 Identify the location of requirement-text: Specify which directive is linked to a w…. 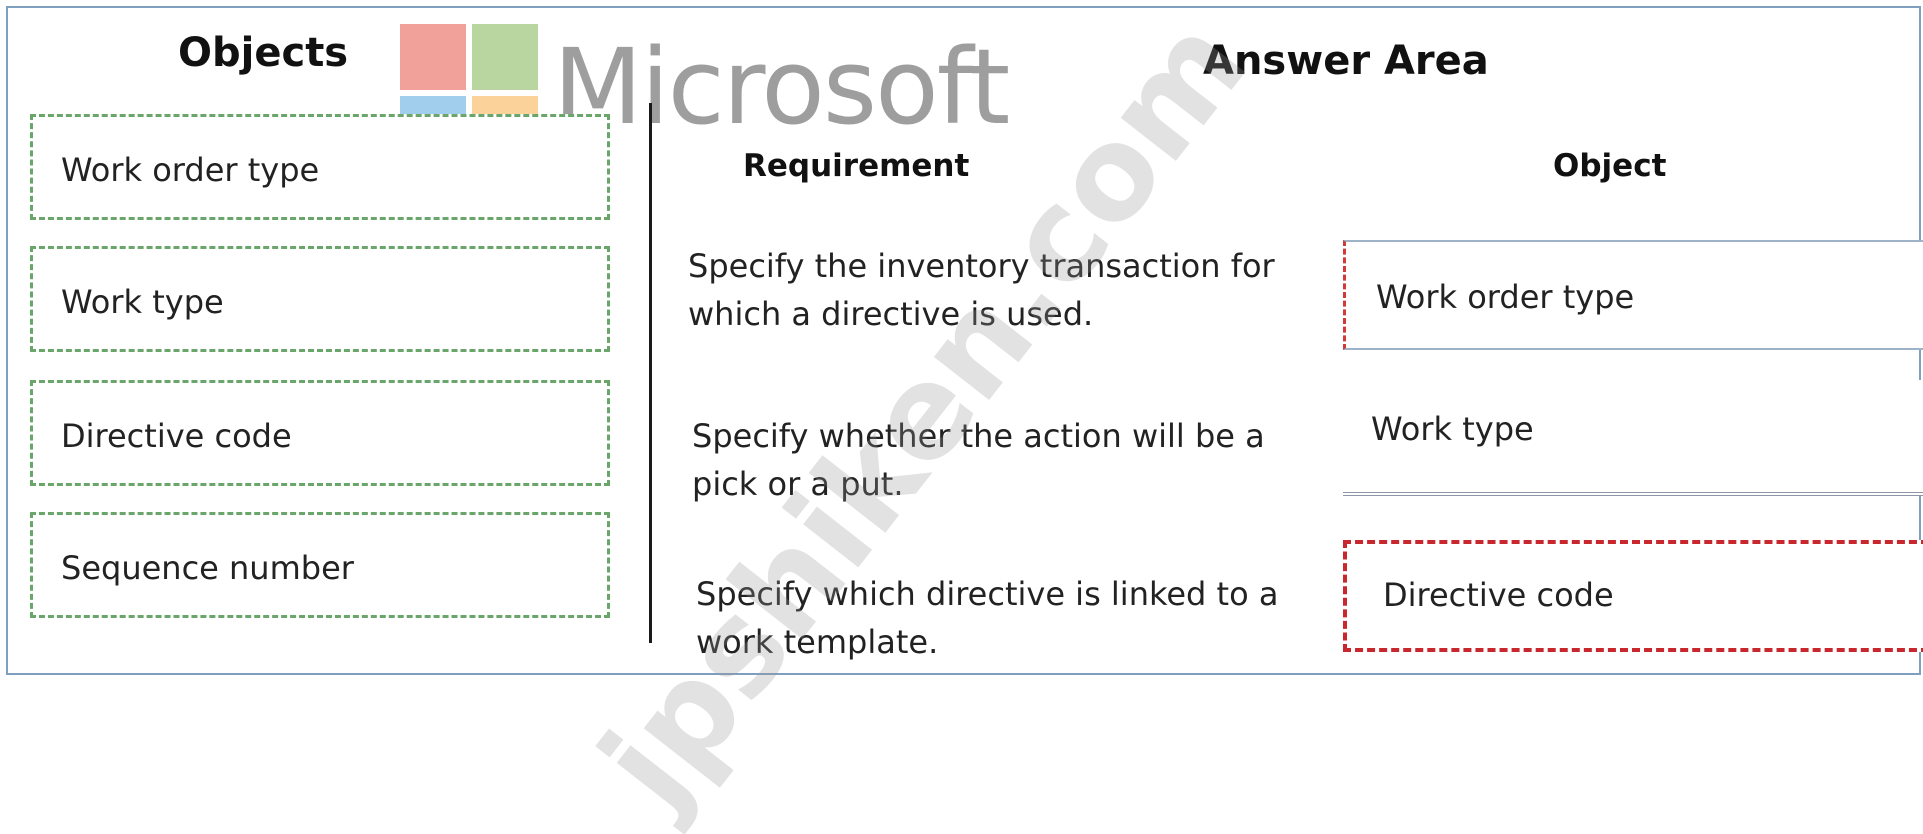
(987, 618).